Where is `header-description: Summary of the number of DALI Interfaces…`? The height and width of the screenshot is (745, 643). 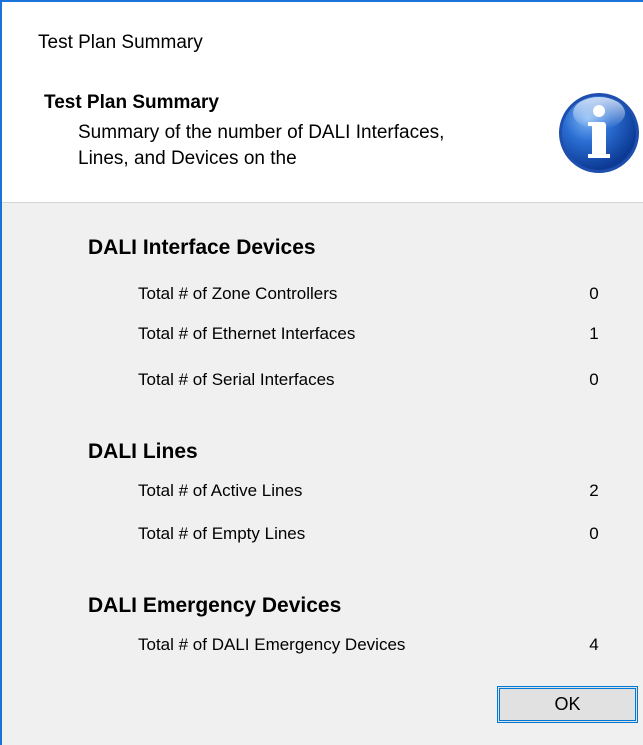
header-description: Summary of the number of DALI Interfaces… is located at coordinates (261, 145).